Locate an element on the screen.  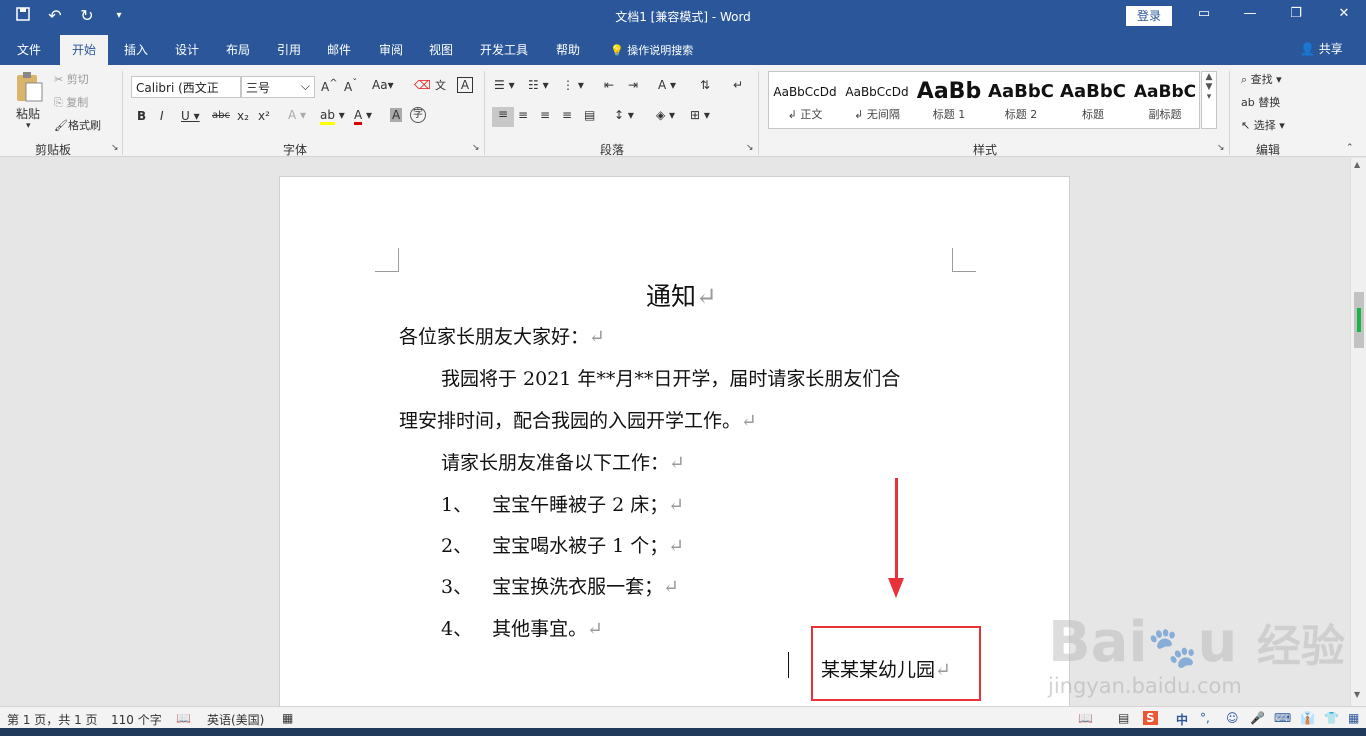
more-styles-icon: ▾ is located at coordinates (1209, 97).